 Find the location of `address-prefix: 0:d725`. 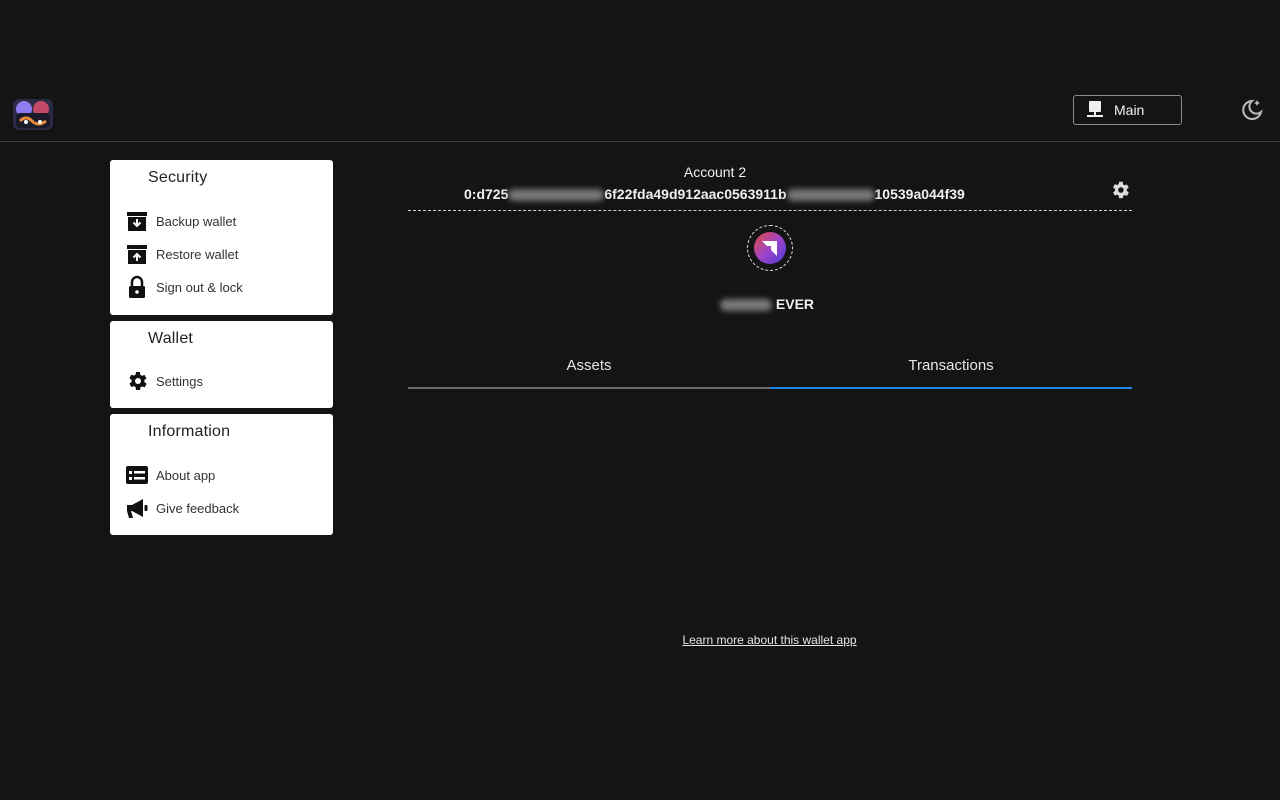

address-prefix: 0:d725 is located at coordinates (486, 194).